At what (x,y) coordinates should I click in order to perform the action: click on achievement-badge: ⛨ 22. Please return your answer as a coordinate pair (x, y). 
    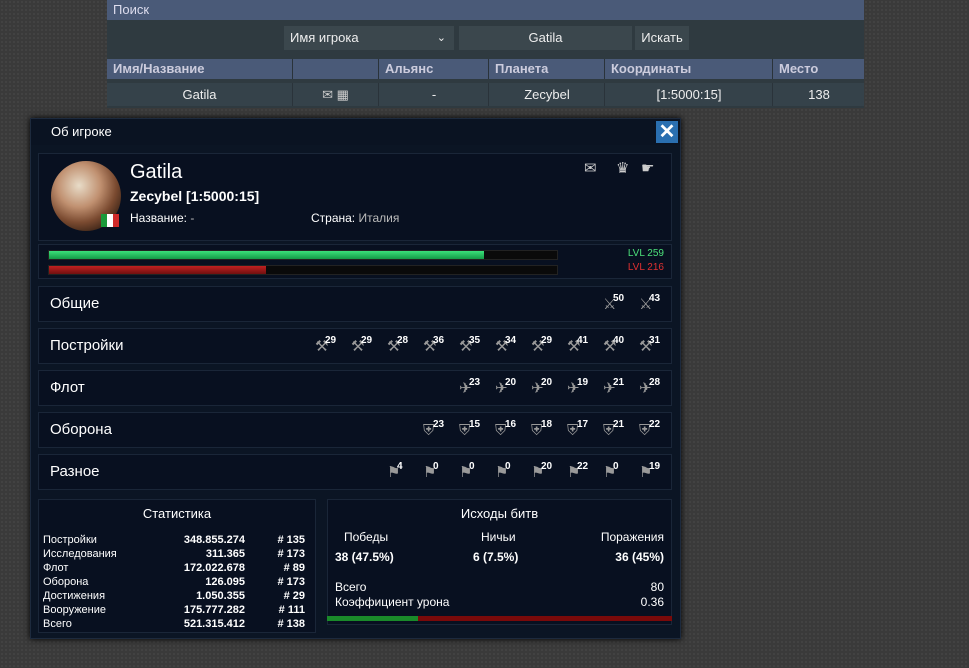
    Looking at the image, I should click on (652, 431).